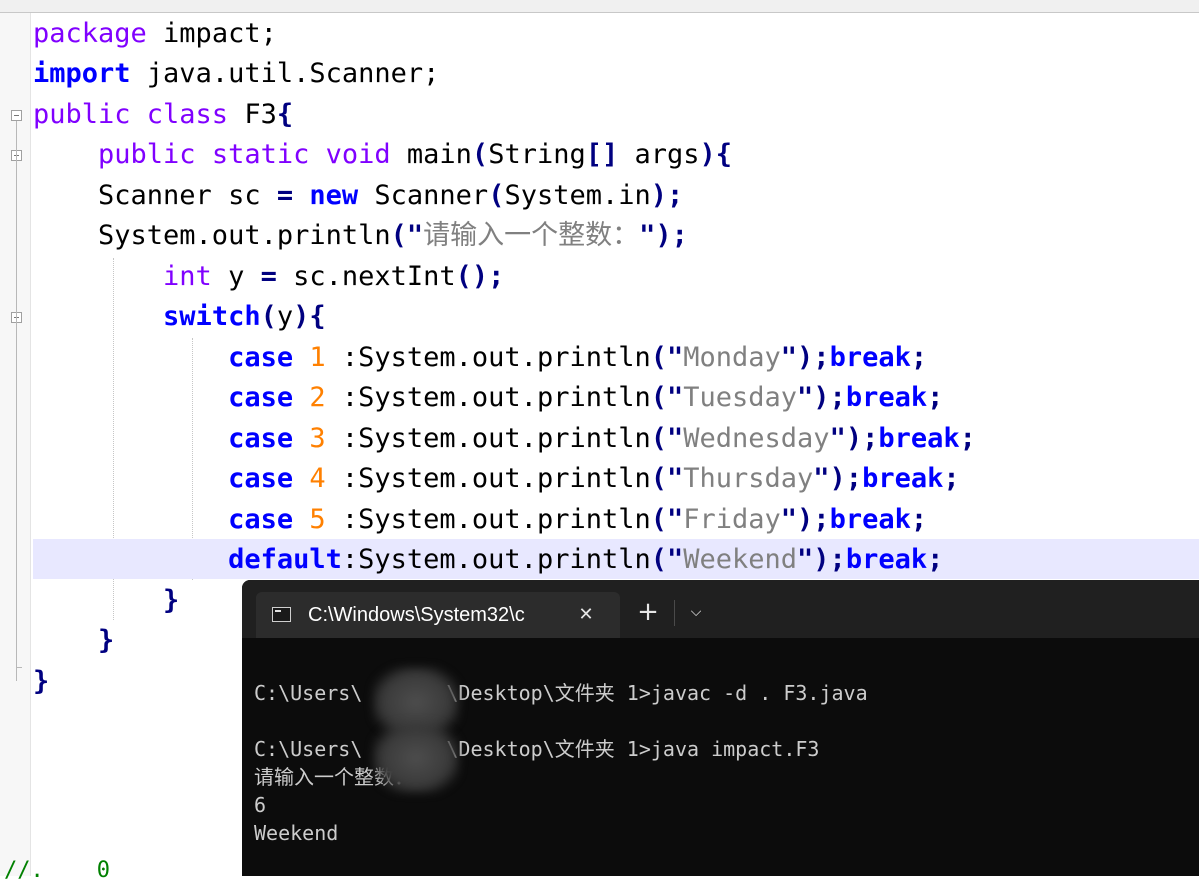 This screenshot has height=883, width=1199. I want to click on redacted-username, so click(416, 758).